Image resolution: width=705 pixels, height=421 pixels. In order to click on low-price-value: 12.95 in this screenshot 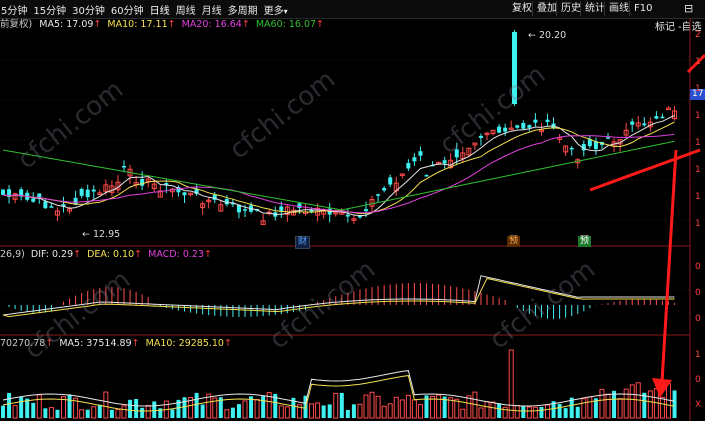, I will do `click(106, 234)`.